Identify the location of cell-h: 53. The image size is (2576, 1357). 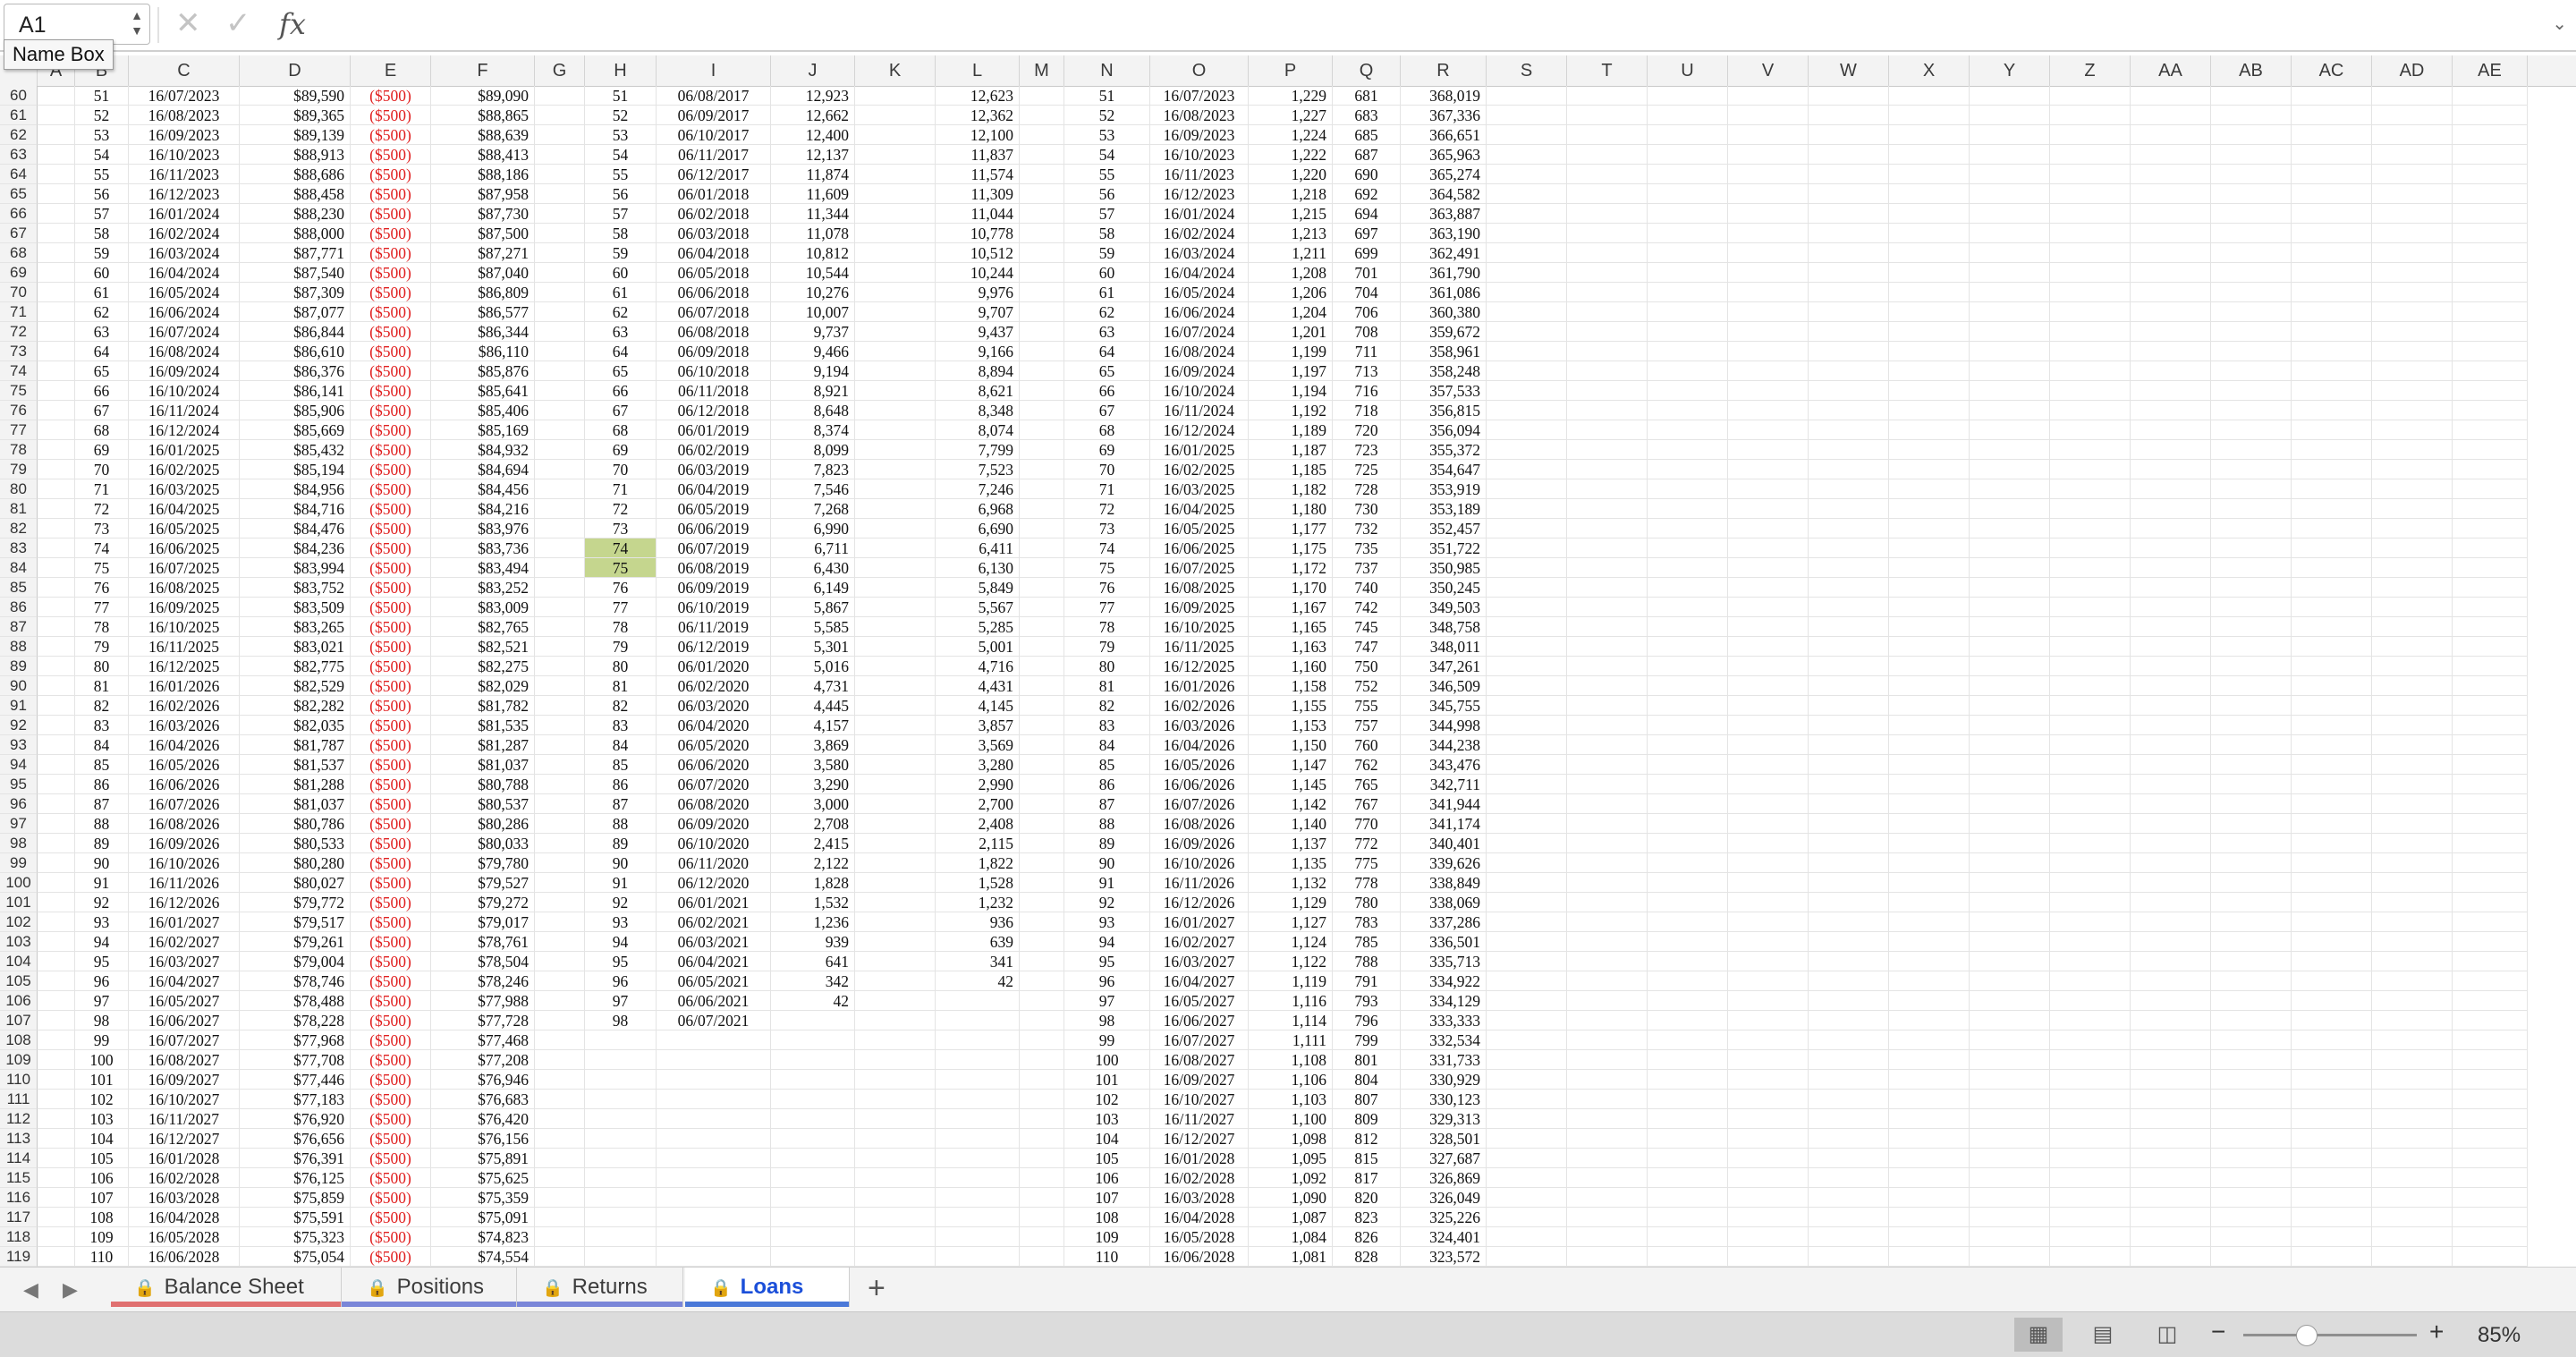
(621, 135).